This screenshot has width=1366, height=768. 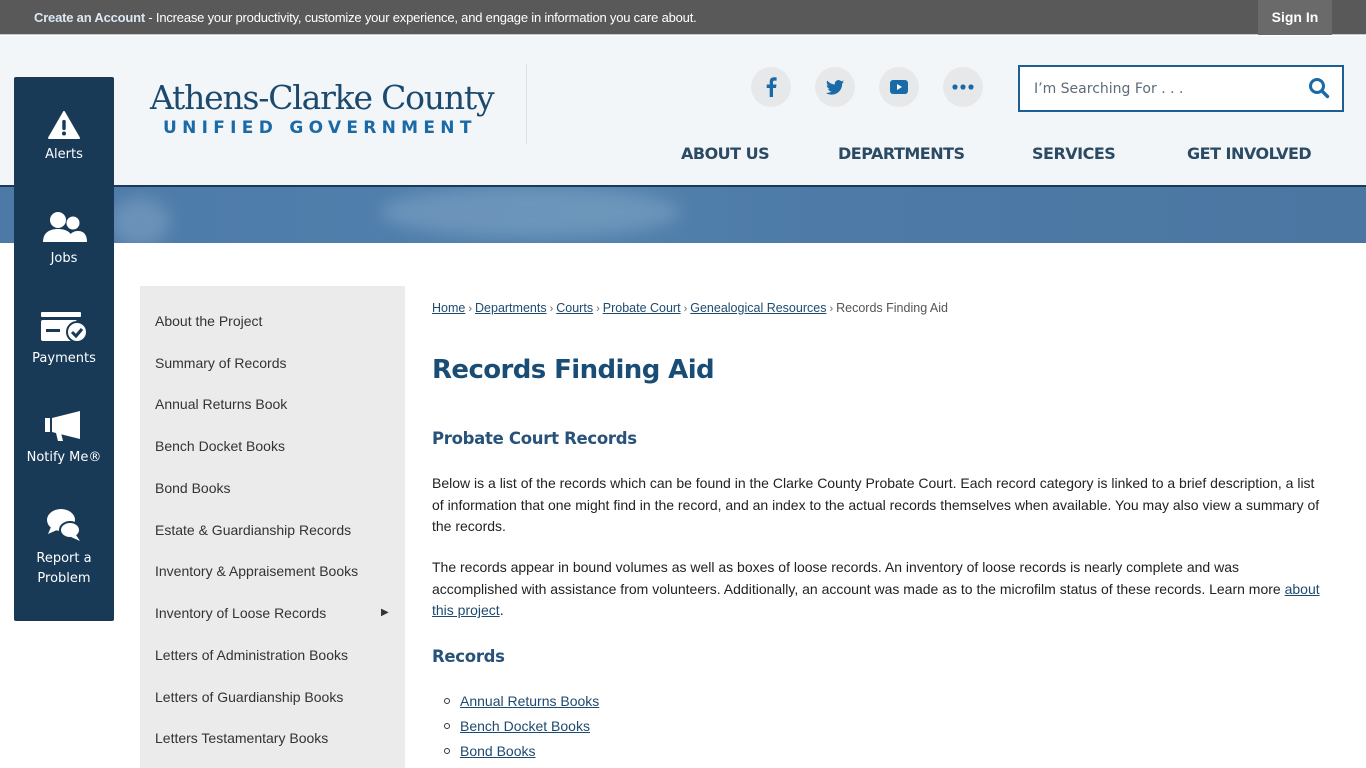 What do you see at coordinates (322, 97) in the screenshot?
I see `logo-title: Athens-Clarke County` at bounding box center [322, 97].